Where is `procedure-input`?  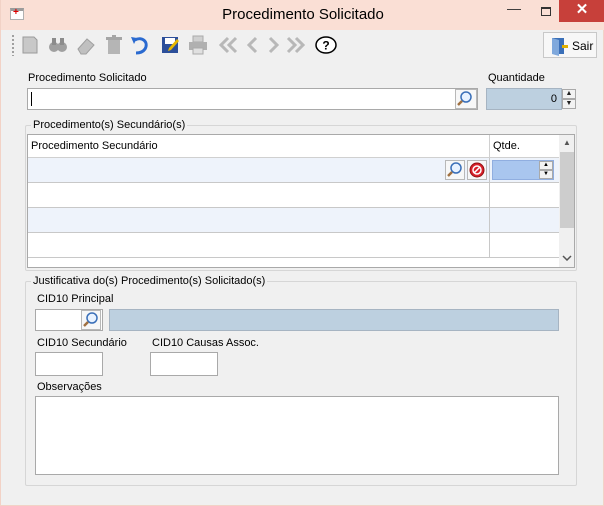 procedure-input is located at coordinates (252, 99).